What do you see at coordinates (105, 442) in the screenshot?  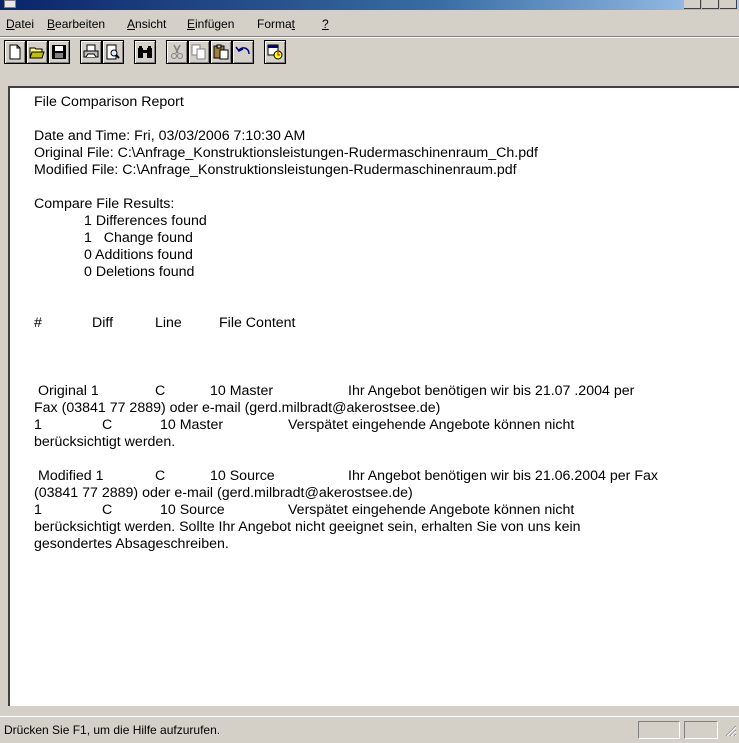 I see `original-row2-continuation: berücksichtigt werden.` at bounding box center [105, 442].